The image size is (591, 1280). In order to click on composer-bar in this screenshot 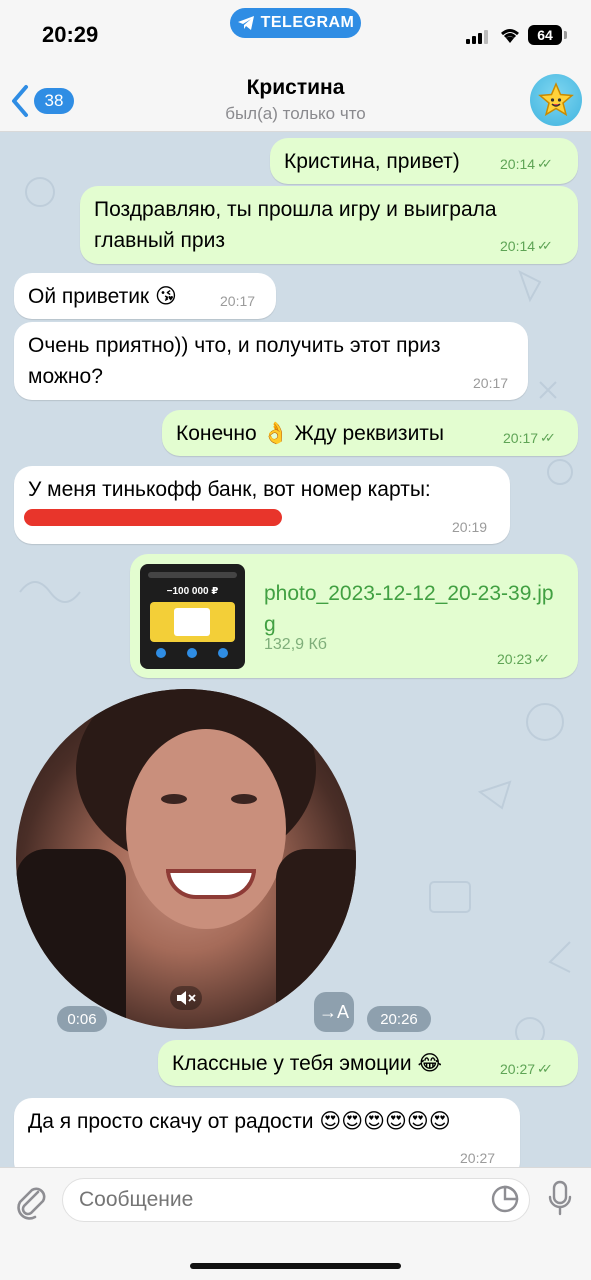, I will do `click(295, 1223)`.